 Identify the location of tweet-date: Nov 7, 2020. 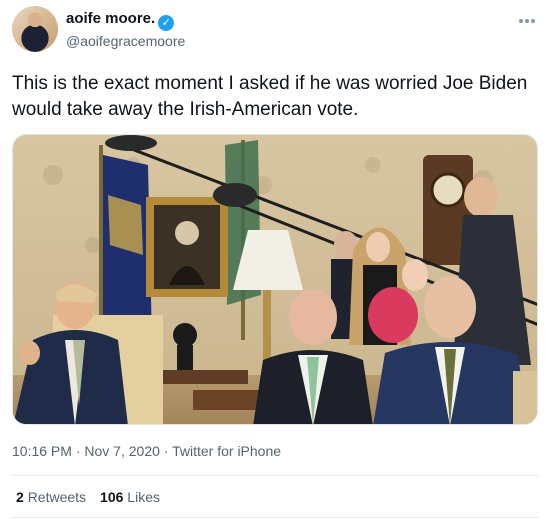
(122, 451).